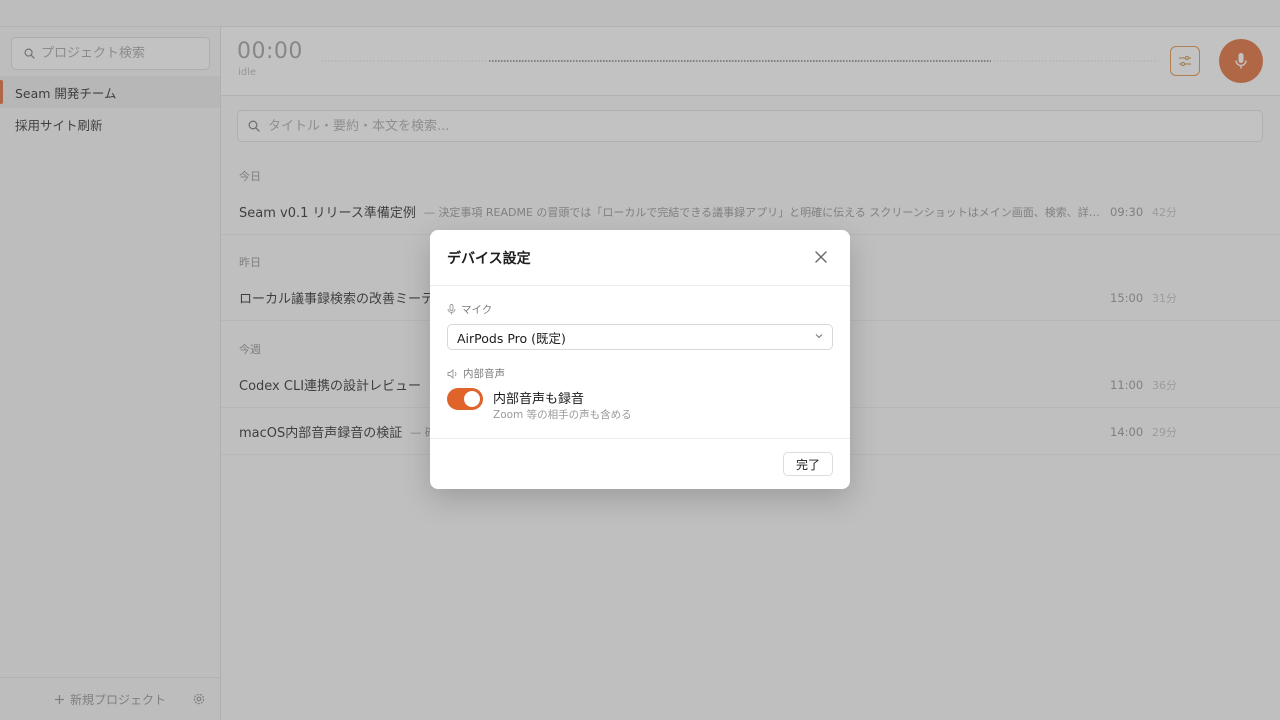 The width and height of the screenshot is (1280, 720). I want to click on mic-device-select: AirPods Pro (既定), so click(640, 337).